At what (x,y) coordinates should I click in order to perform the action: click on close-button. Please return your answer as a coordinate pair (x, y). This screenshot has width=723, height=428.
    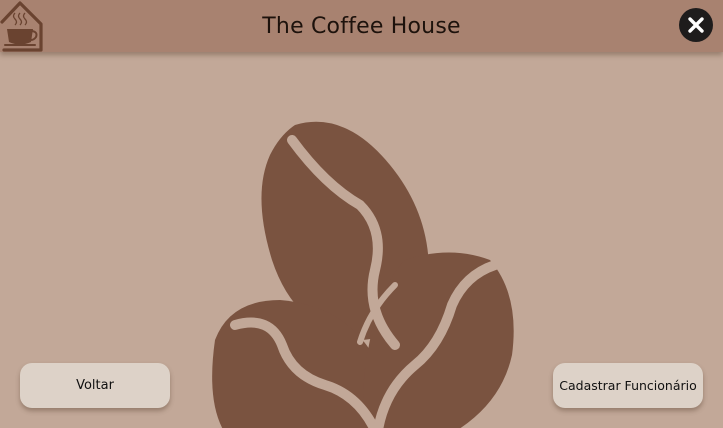
    Looking at the image, I should click on (696, 25).